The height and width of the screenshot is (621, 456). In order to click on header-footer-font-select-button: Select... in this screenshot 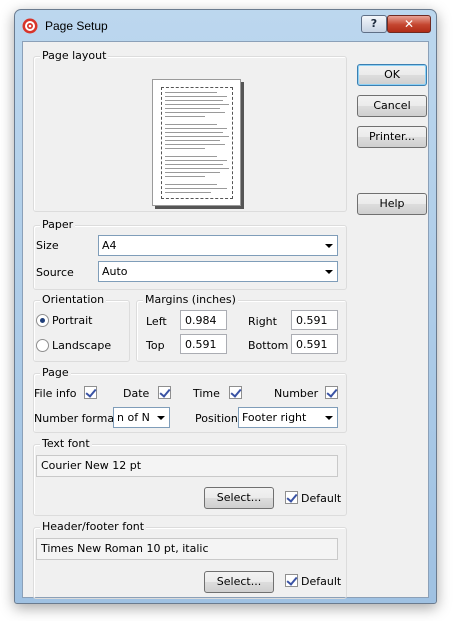, I will do `click(239, 582)`.